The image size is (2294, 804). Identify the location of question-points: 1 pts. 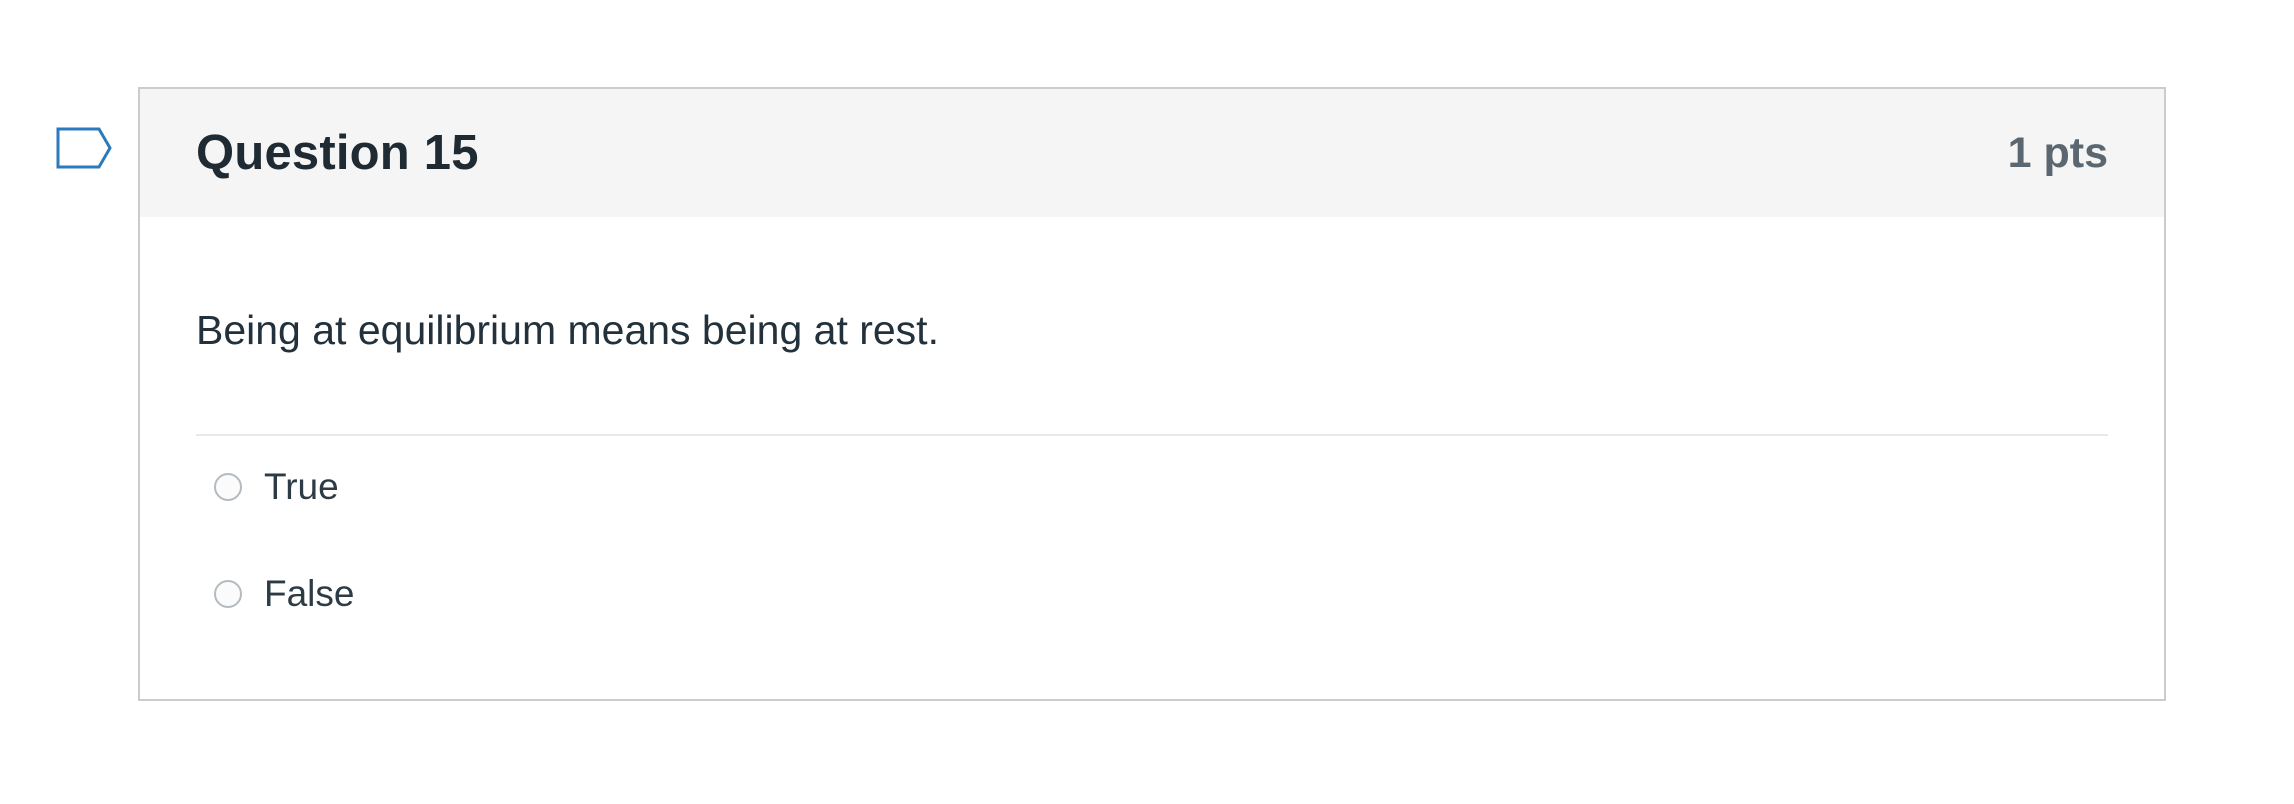
(2057, 153).